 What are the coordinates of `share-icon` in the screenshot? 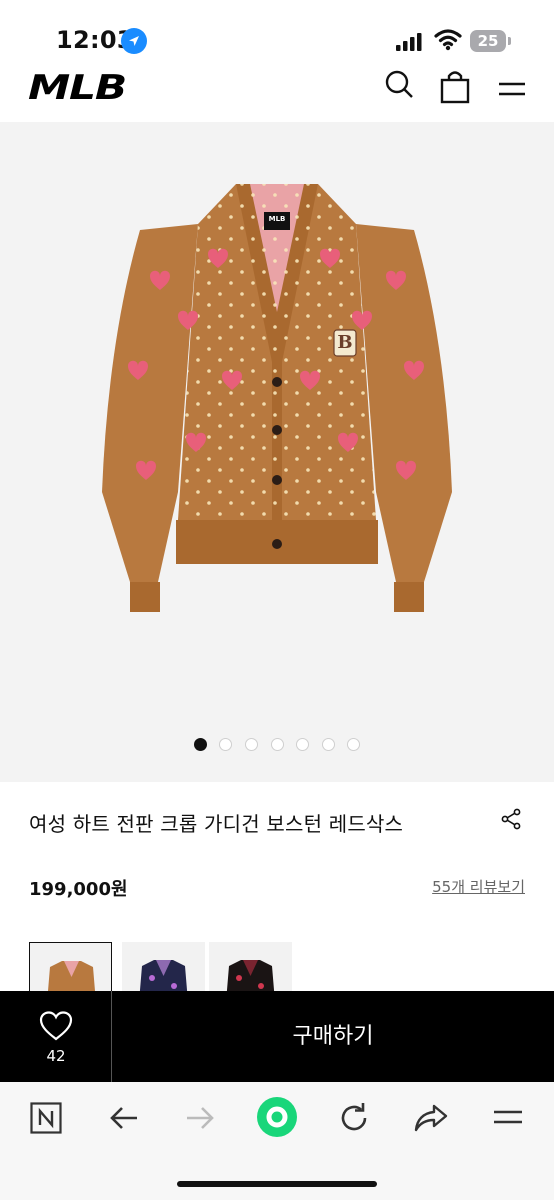 It's located at (511, 819).